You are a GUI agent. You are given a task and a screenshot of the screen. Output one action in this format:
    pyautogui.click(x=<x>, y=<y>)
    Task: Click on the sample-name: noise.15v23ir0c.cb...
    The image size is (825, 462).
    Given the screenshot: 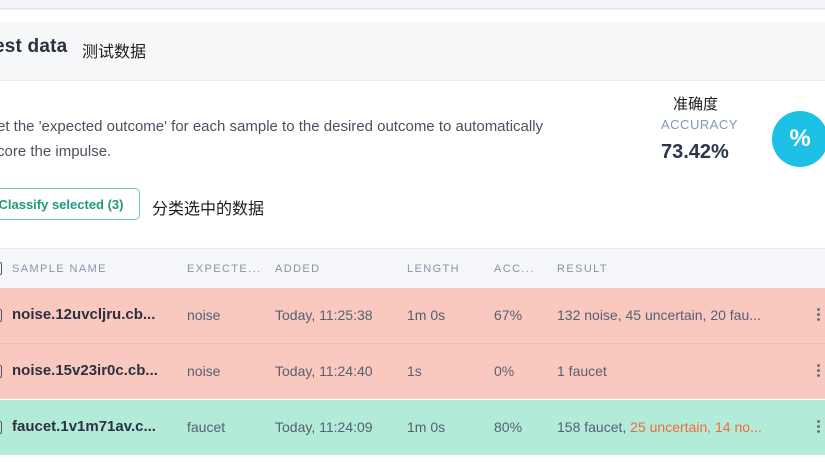 What is the action you would take?
    pyautogui.click(x=85, y=370)
    